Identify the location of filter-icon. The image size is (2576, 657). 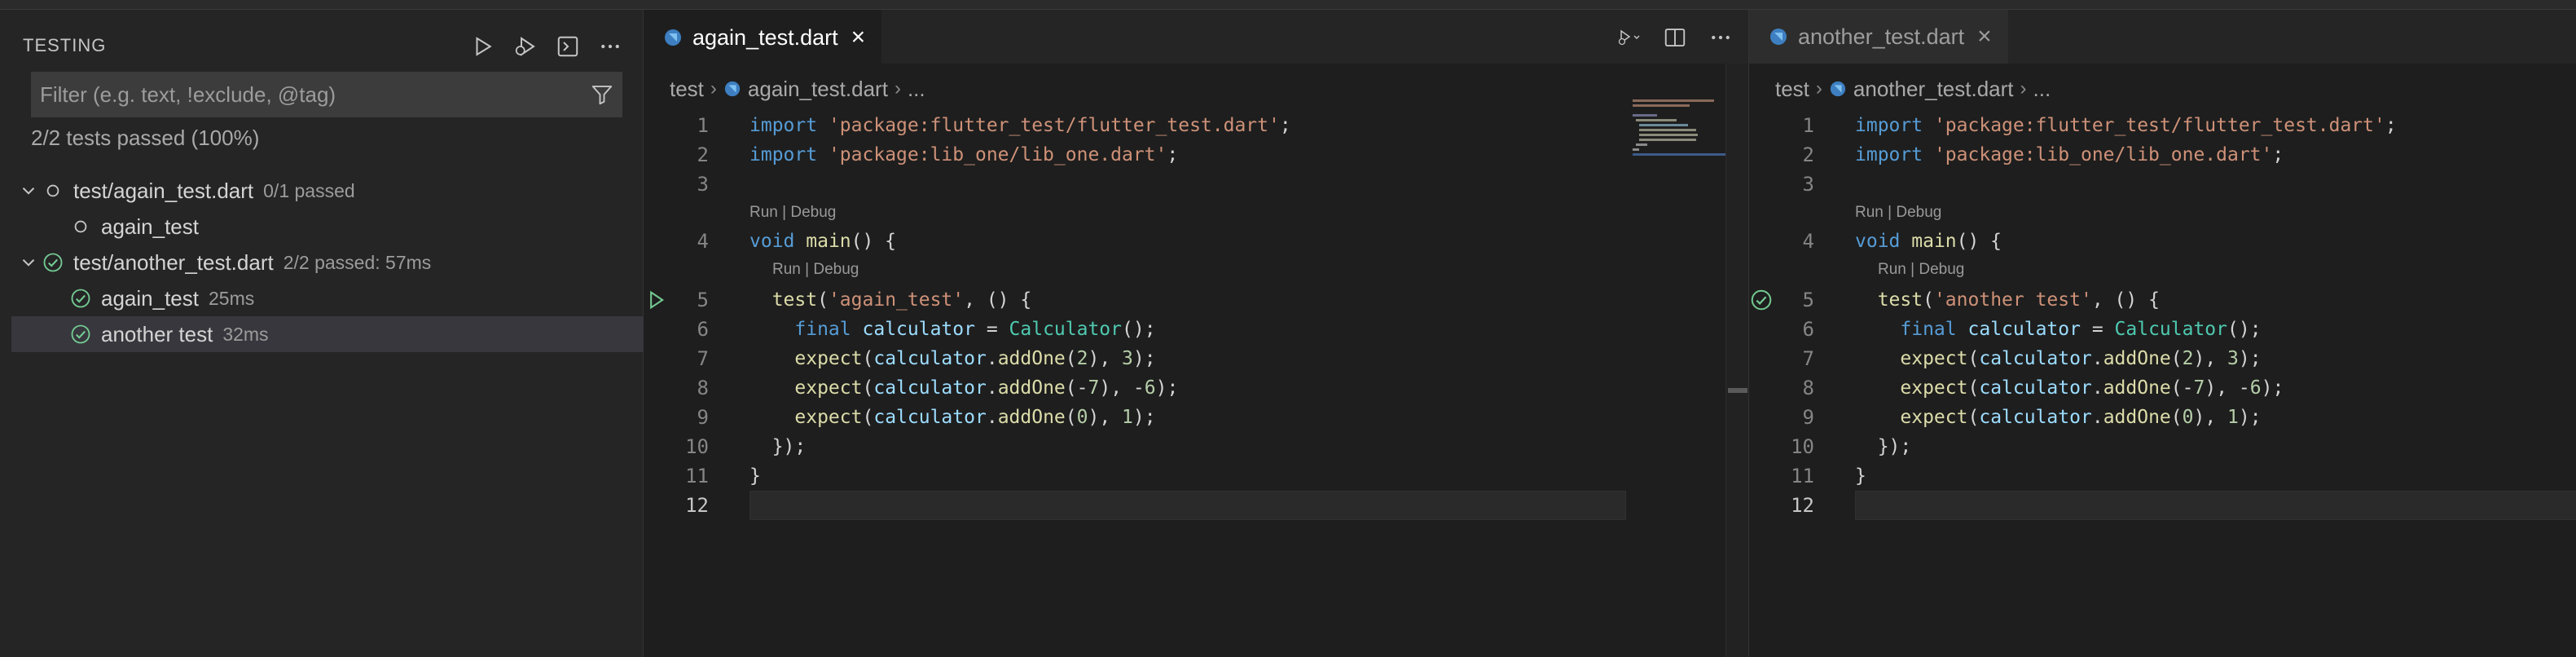
(602, 94).